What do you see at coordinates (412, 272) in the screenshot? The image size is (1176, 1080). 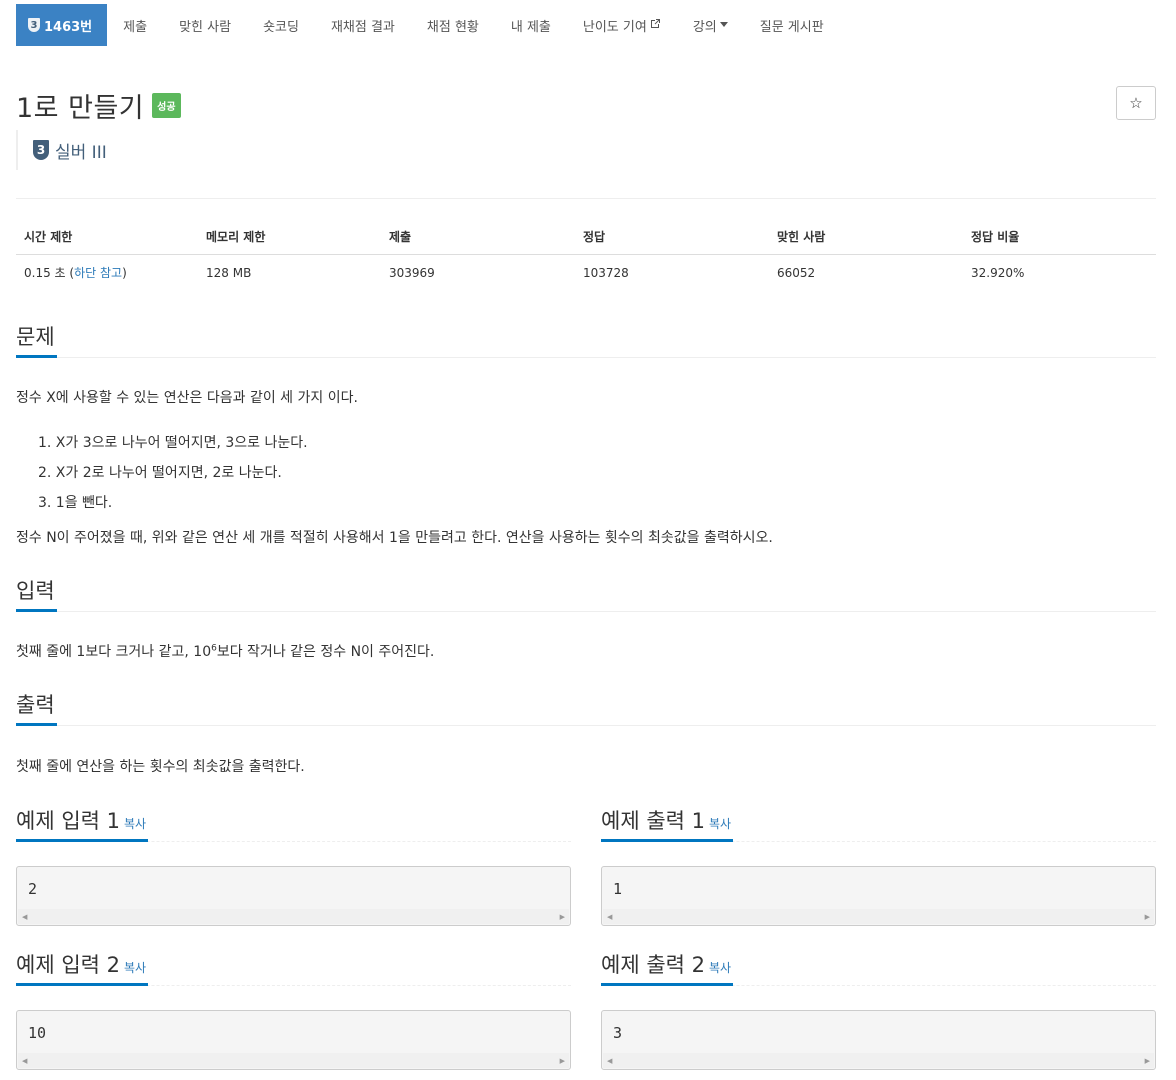 I see `submissions-value: 303969` at bounding box center [412, 272].